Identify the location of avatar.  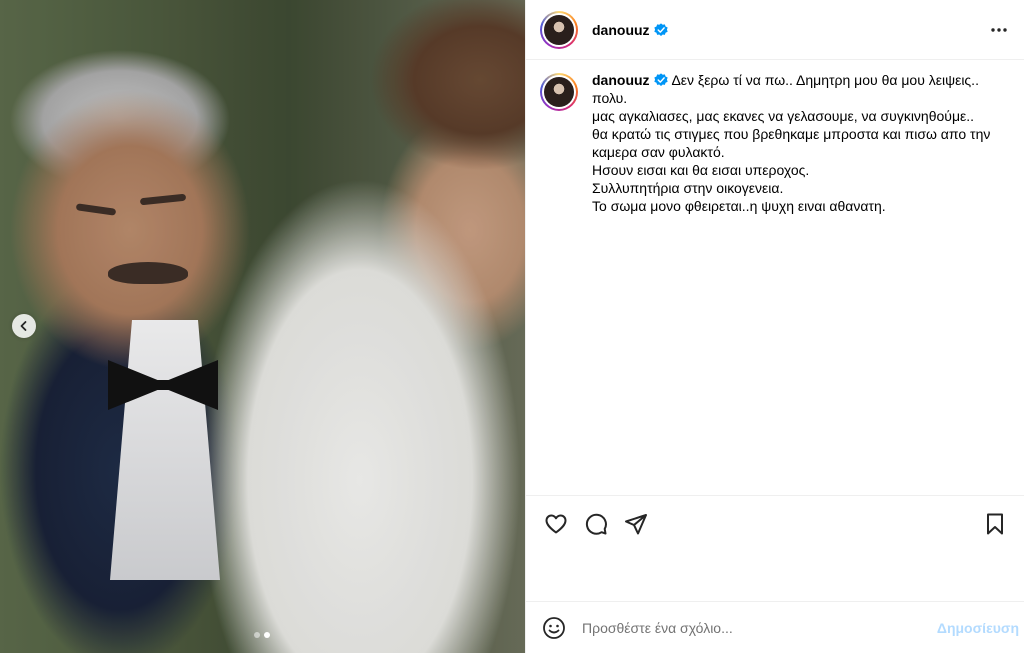
(559, 29).